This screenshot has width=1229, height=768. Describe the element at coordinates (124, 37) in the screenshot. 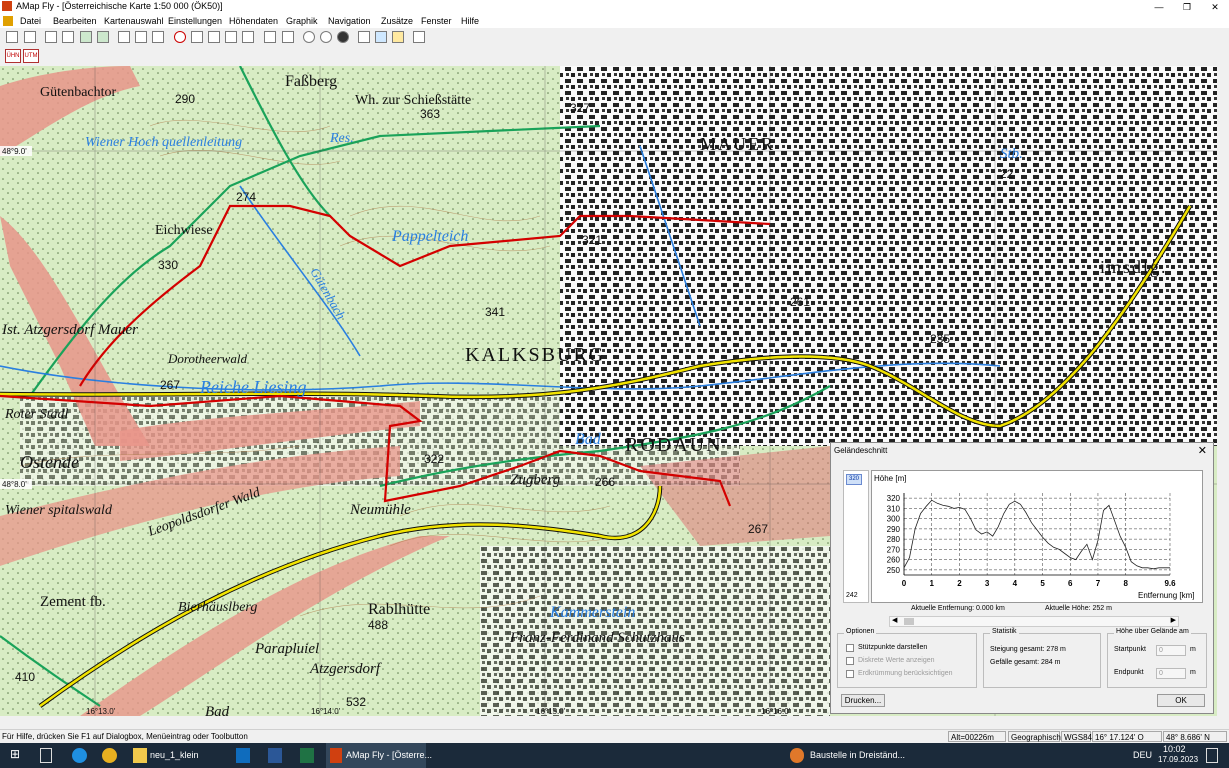

I see `zoom-in-icon` at that location.